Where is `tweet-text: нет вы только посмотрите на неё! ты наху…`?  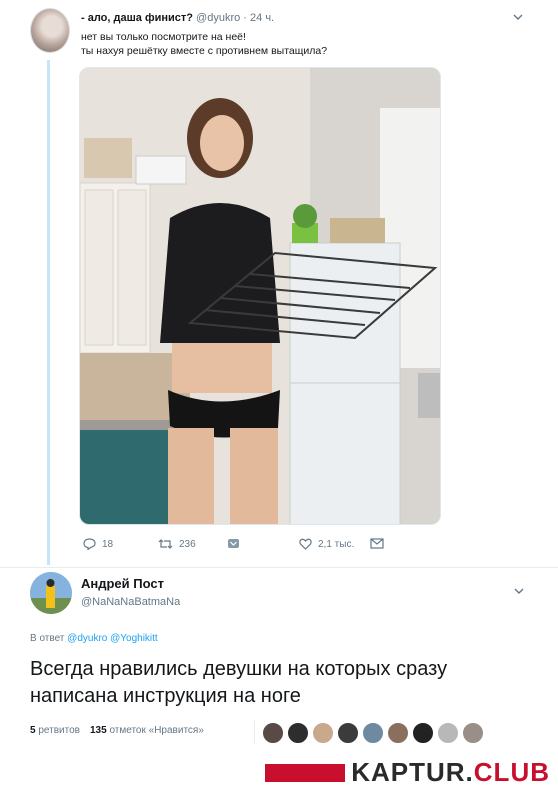
tweet-text: нет вы только посмотрите на неё! ты наху… is located at coordinates (204, 44).